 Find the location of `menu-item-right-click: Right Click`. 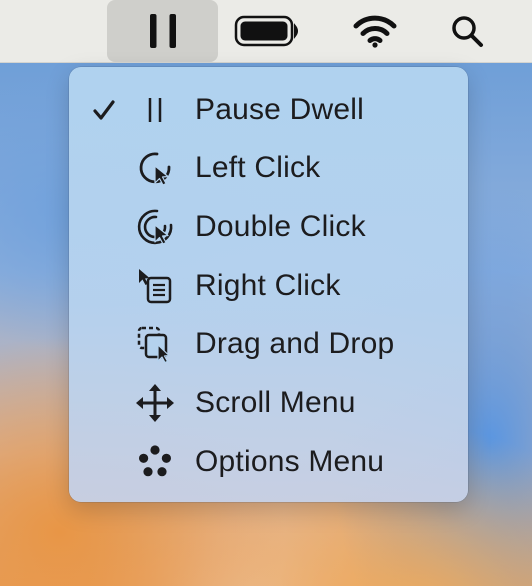

menu-item-right-click: Right Click is located at coordinates (268, 286).